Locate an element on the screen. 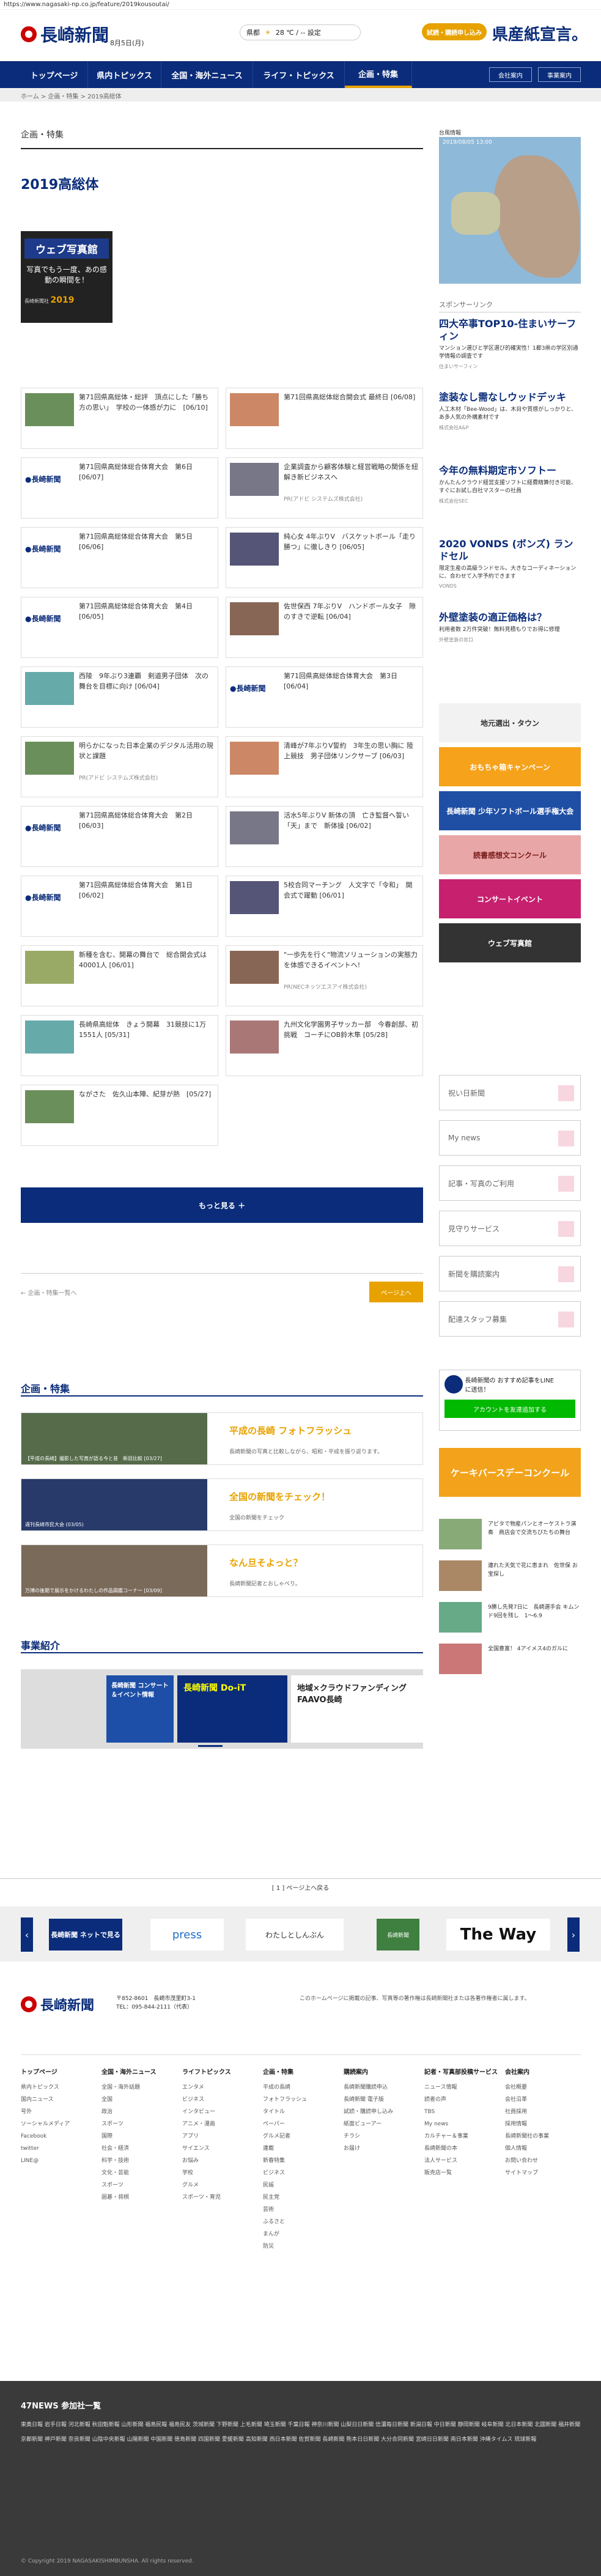 The image size is (601, 2576). footer-link: LINE@ is located at coordinates (59, 2161).